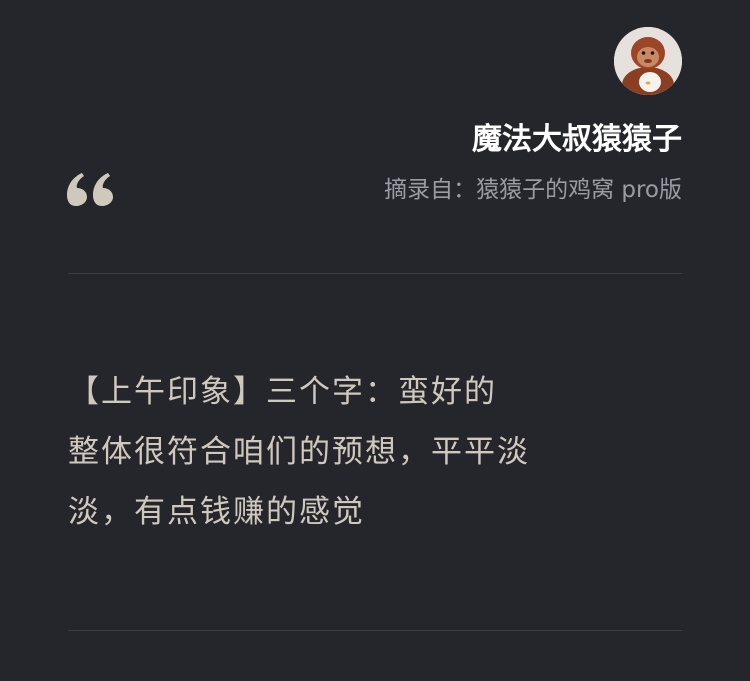 This screenshot has width=750, height=681. I want to click on excerpt-line: 【上午印象】三个字：蛮好的, so click(282, 392).